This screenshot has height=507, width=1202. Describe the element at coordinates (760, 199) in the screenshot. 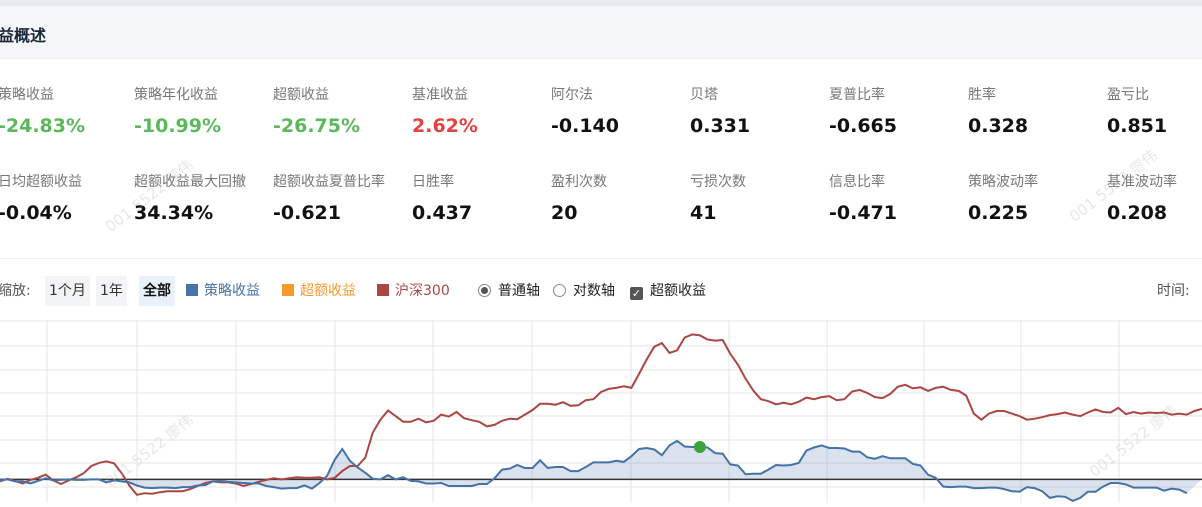

I see `metric-loss-count: 亏损次数 41` at that location.